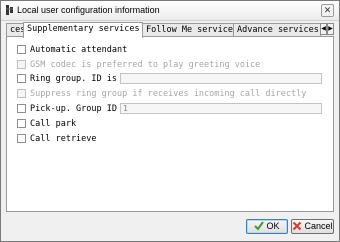 Image resolution: width=340 pixels, height=242 pixels. I want to click on pick-up-checkbox, so click(21, 108).